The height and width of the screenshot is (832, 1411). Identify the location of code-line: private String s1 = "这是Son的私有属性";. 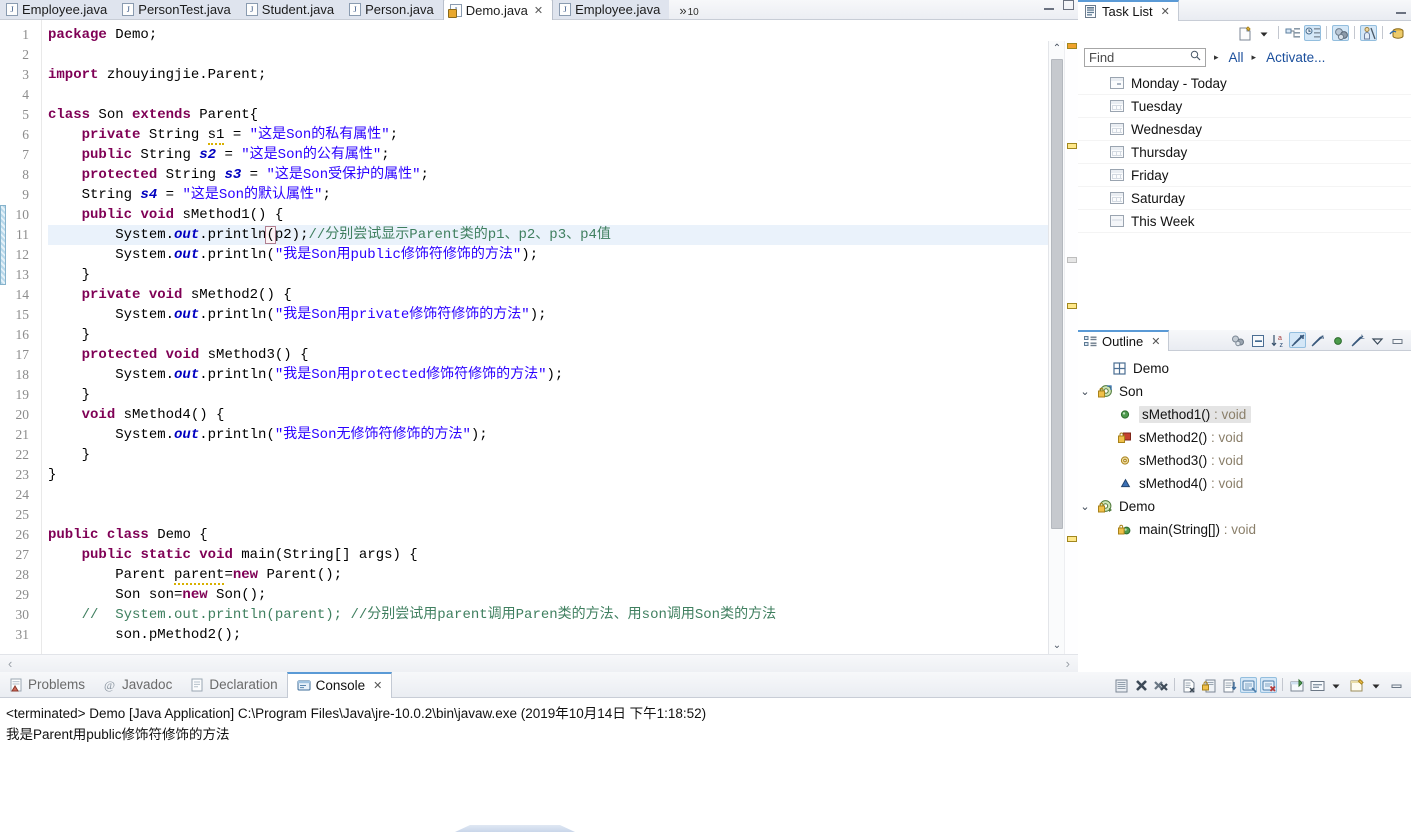
(563, 135).